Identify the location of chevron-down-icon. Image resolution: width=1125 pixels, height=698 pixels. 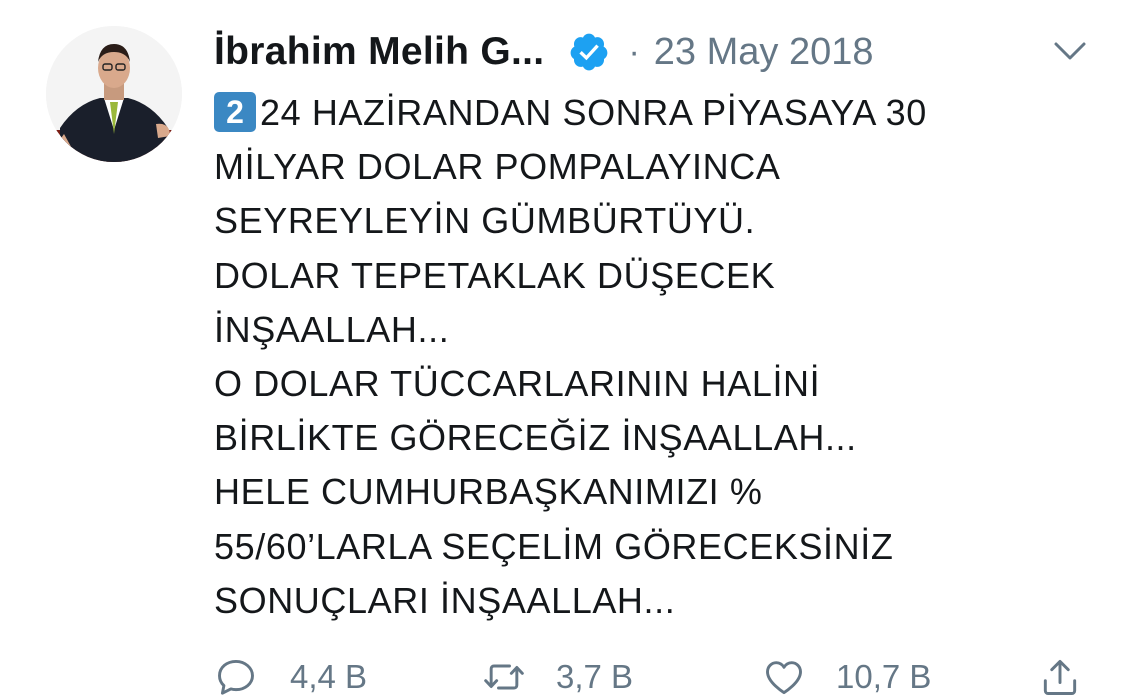
(1070, 52).